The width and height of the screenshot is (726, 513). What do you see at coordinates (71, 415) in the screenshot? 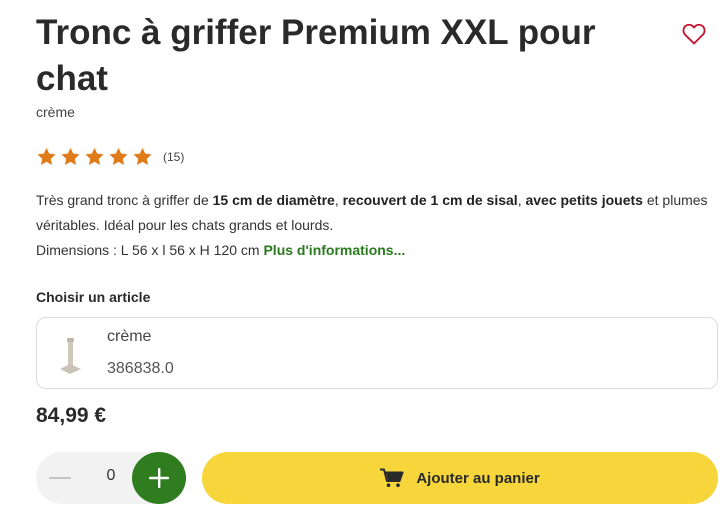
I see `product-price: 84,99 €` at bounding box center [71, 415].